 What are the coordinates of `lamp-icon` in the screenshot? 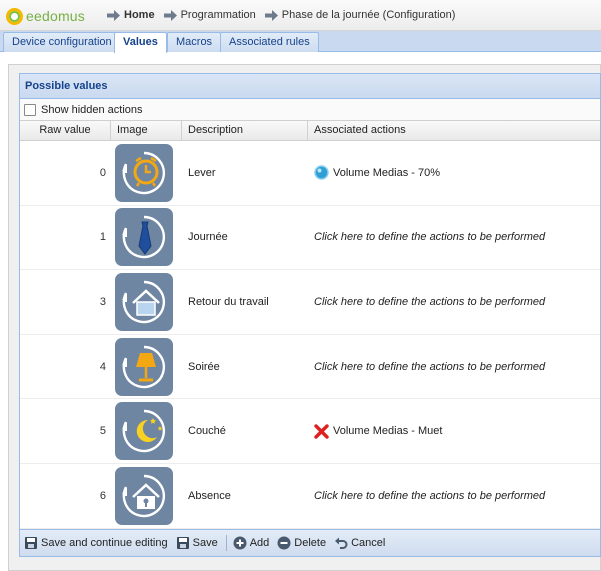 It's located at (144, 366).